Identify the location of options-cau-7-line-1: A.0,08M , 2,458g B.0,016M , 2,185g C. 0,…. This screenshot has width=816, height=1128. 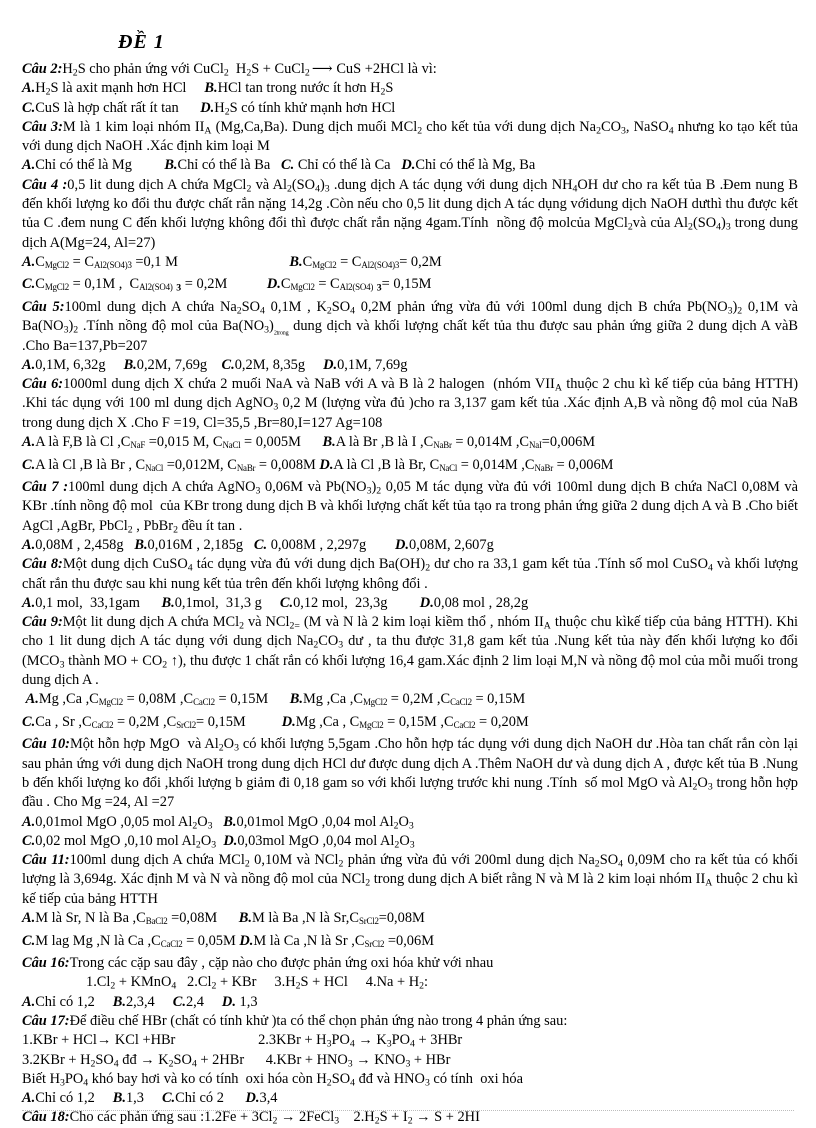
(410, 545).